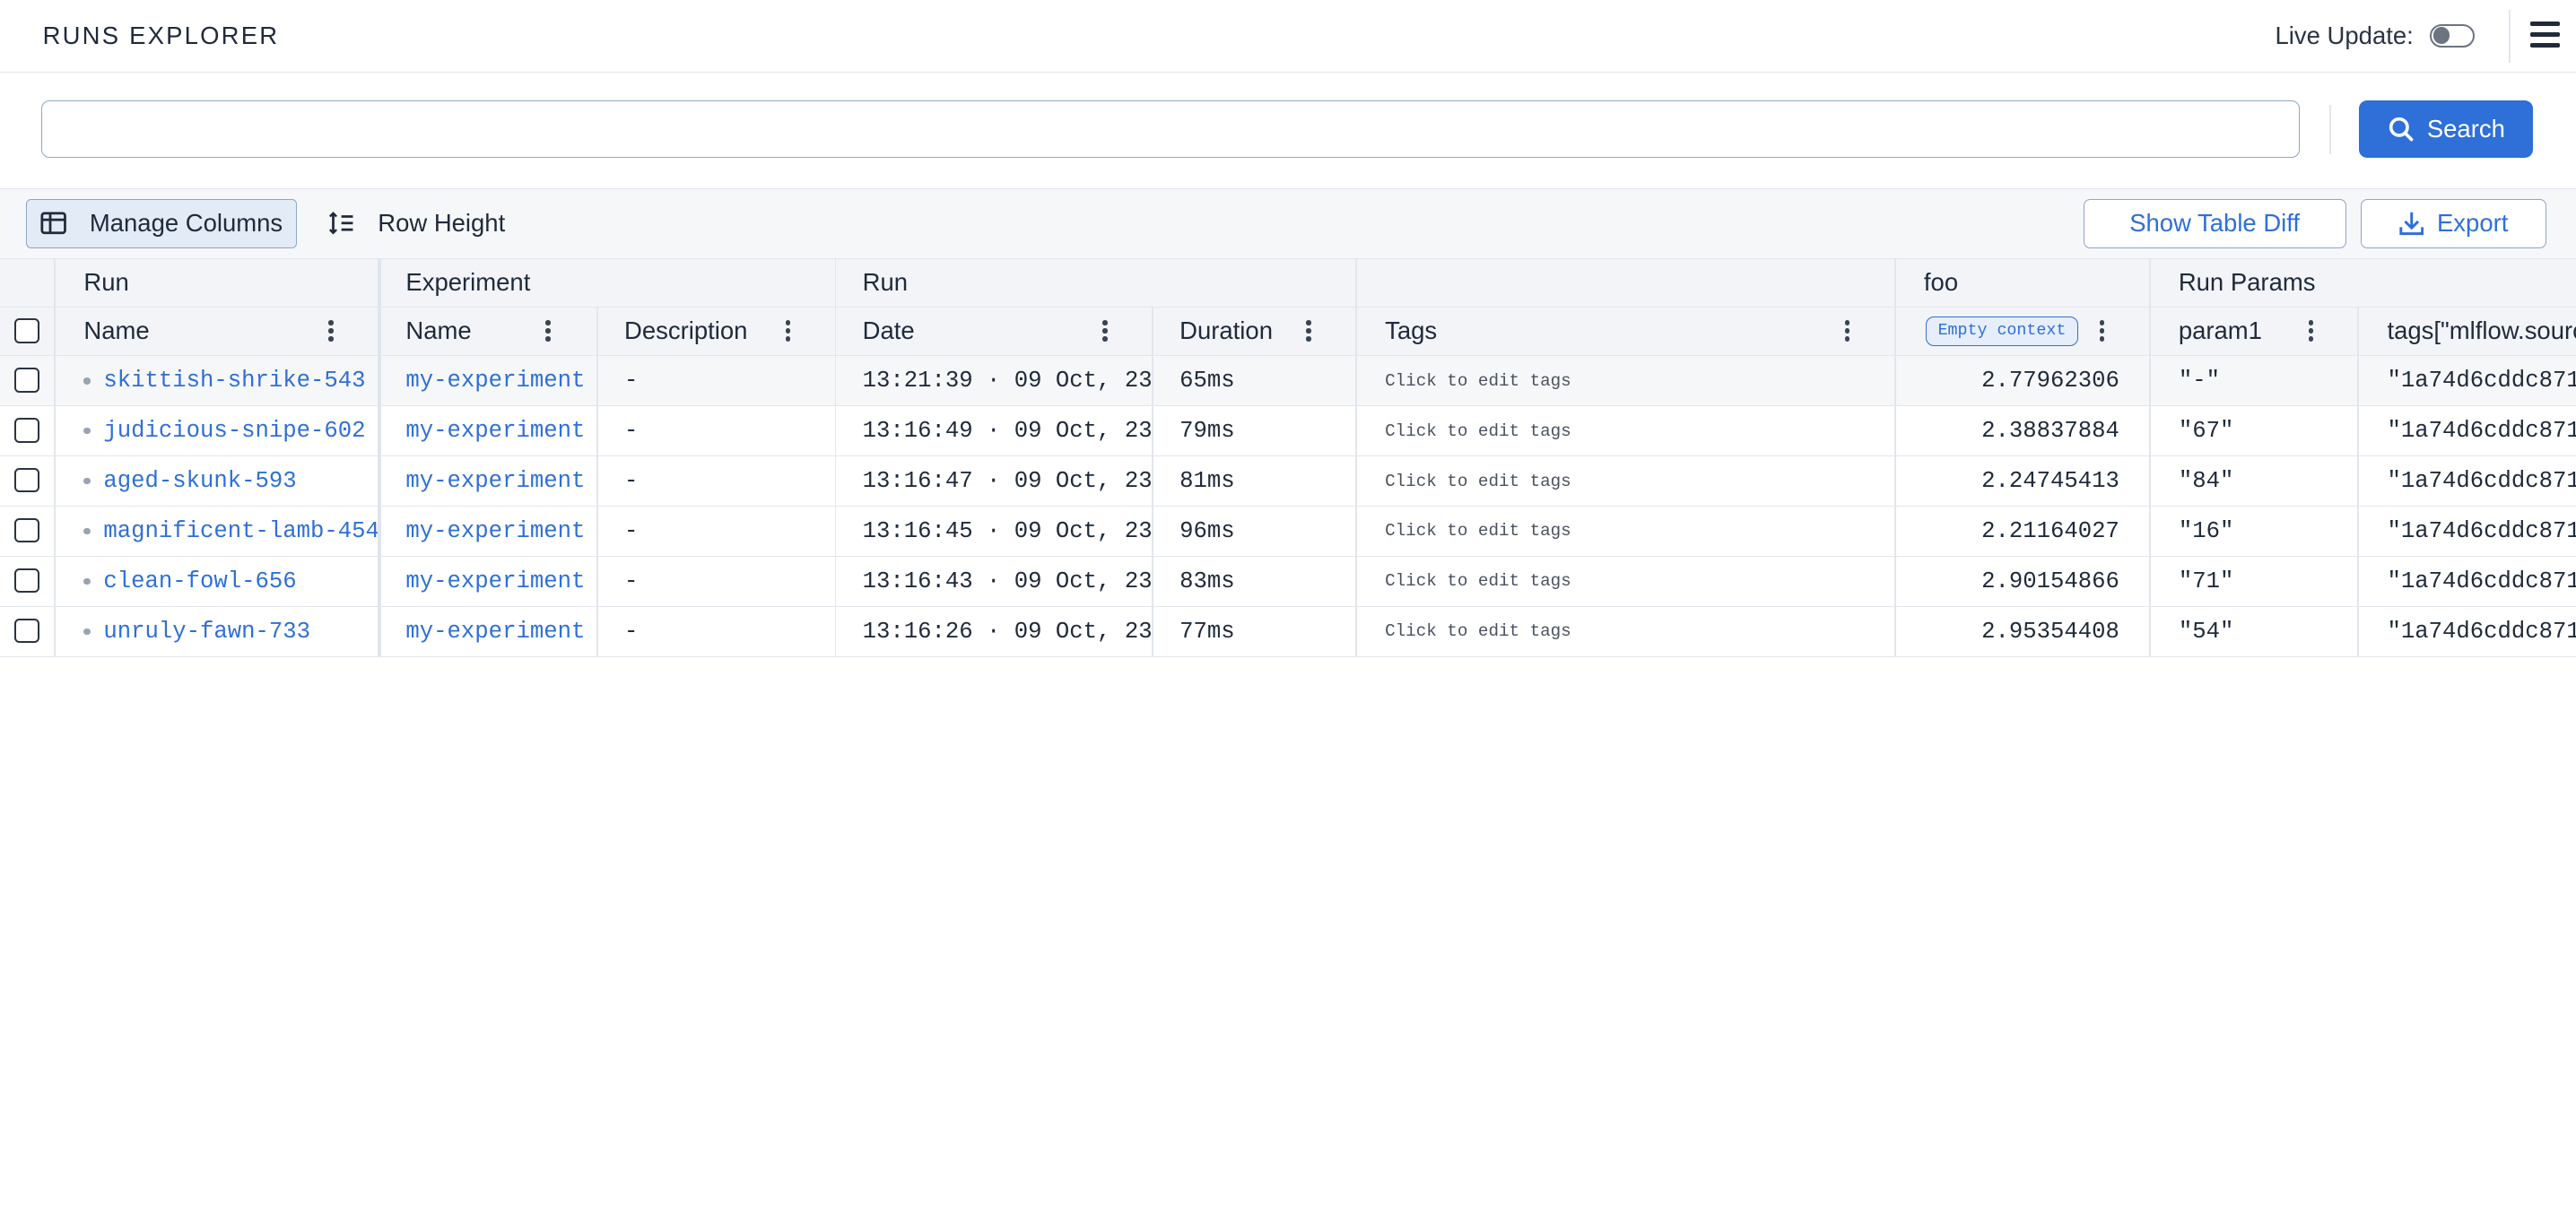 The image size is (2576, 1205). What do you see at coordinates (2214, 223) in the screenshot?
I see `show-table-diff-button: Show Table Diff` at bounding box center [2214, 223].